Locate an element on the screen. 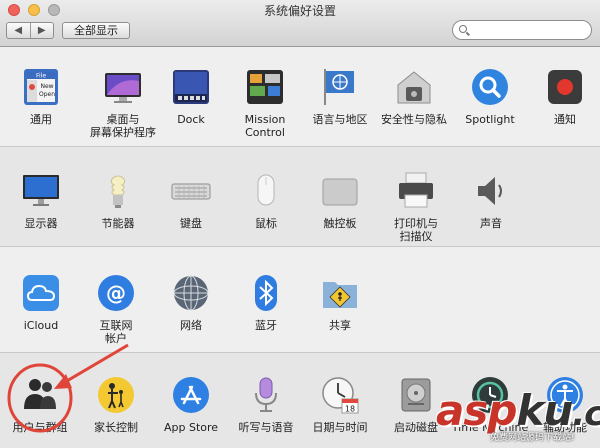 The image size is (600, 448). pref-language-region: 语言与地区 is located at coordinates (340, 96).